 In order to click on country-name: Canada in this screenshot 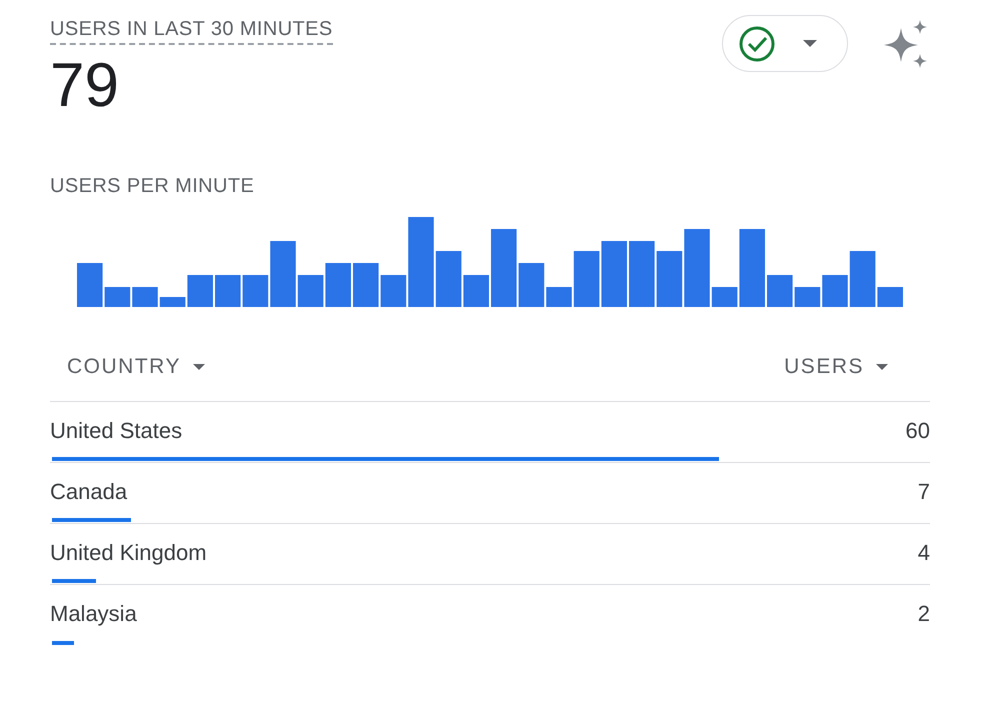, I will do `click(89, 492)`.